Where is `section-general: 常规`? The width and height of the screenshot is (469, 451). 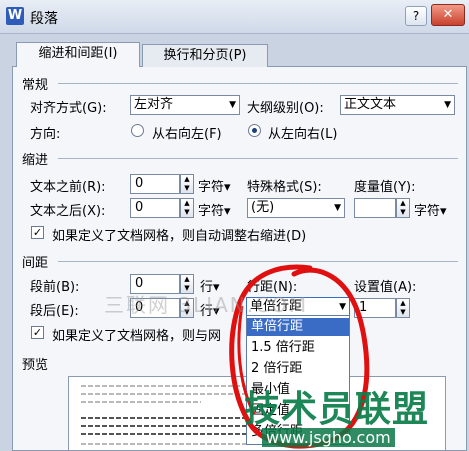 section-general: 常规 is located at coordinates (35, 85).